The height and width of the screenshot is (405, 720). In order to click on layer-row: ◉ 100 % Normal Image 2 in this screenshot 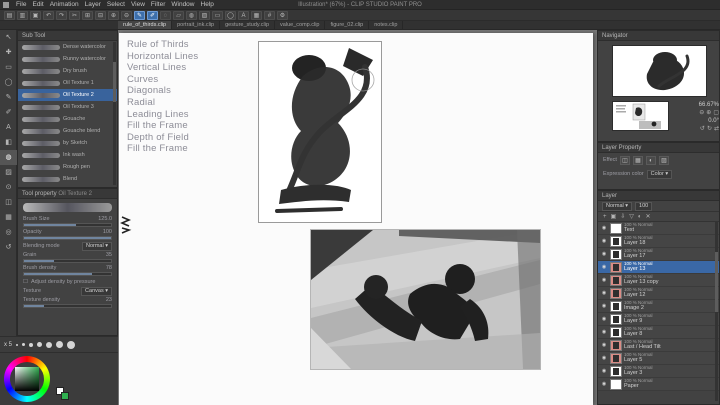, I will do `click(658, 306)`.